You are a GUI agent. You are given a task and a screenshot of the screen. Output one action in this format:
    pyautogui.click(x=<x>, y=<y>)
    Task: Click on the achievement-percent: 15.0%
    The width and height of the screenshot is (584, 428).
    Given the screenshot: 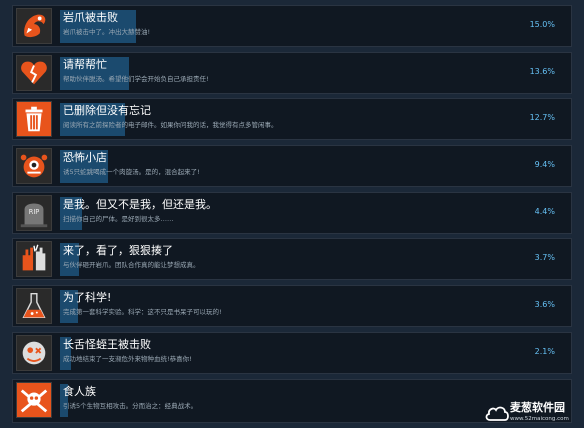 What is the action you would take?
    pyautogui.click(x=542, y=24)
    